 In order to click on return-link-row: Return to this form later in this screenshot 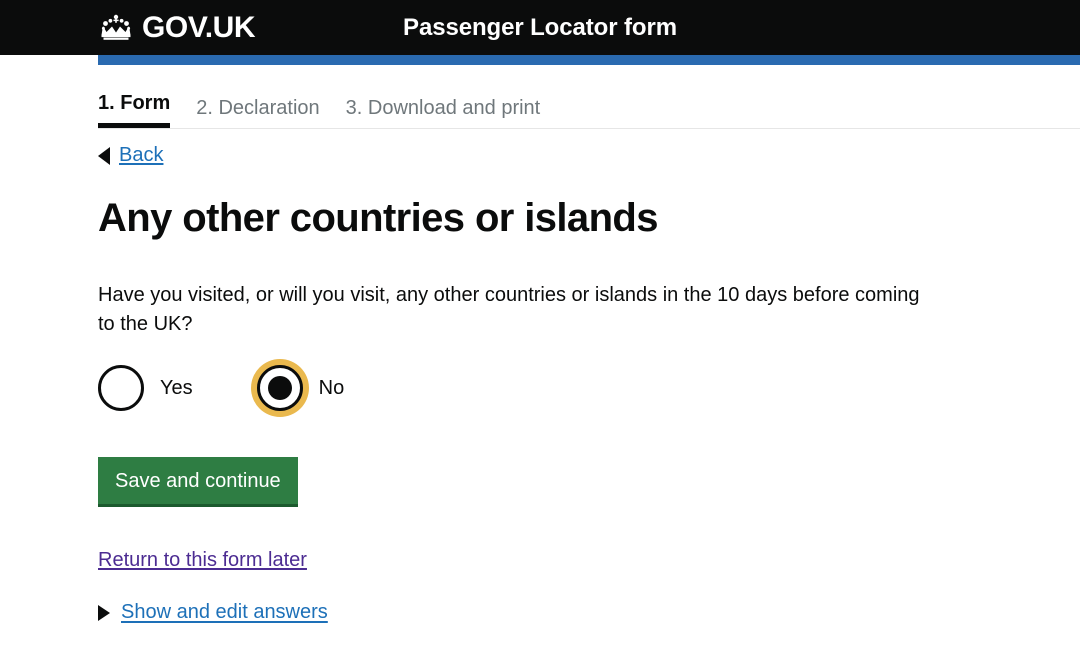, I will do `click(589, 539)`.